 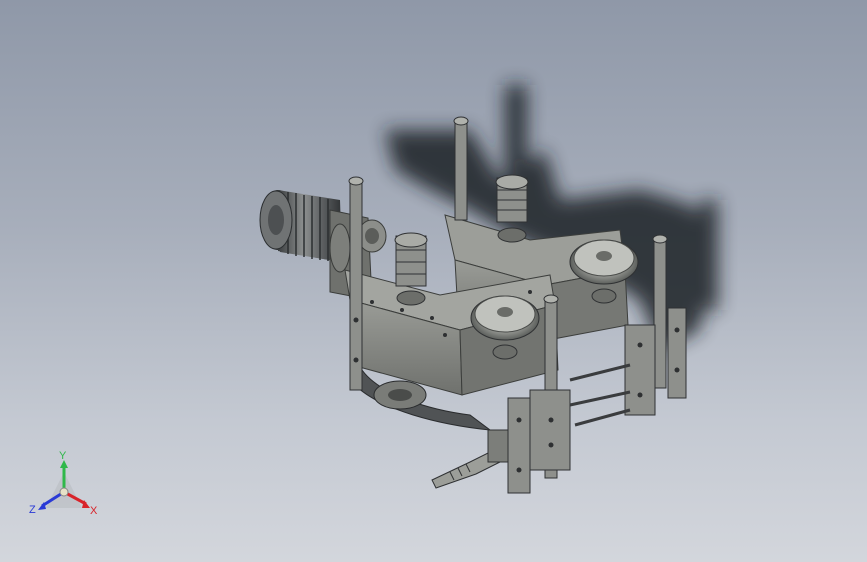 I want to click on triad-y-label: Y, so click(x=63, y=456).